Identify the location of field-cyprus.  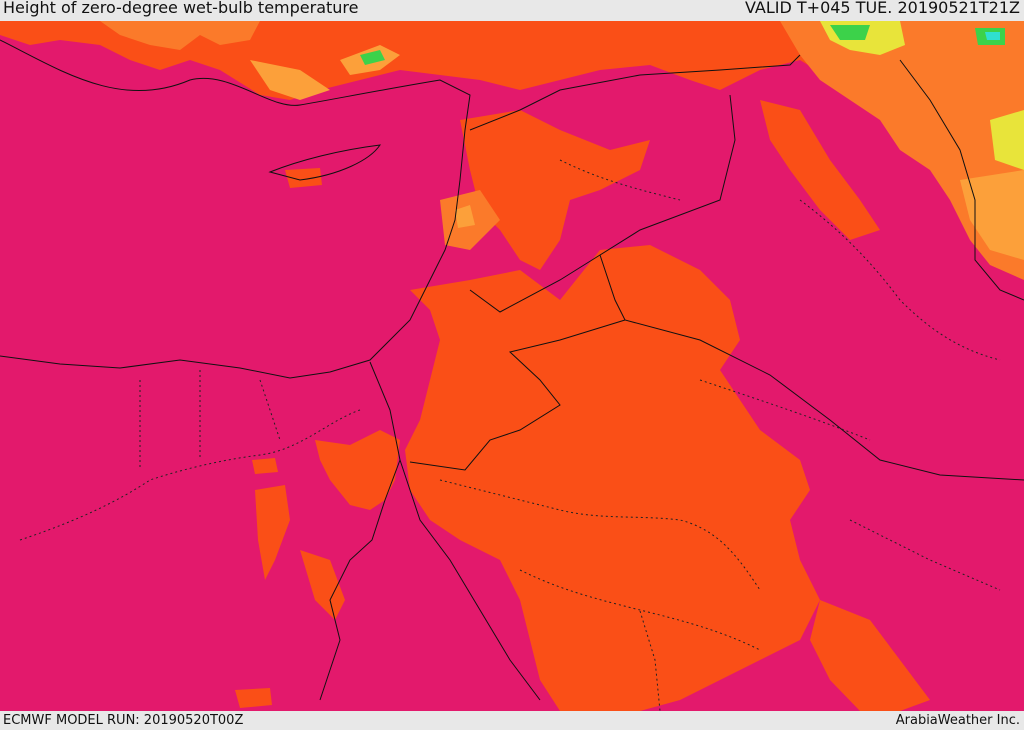
(303, 178).